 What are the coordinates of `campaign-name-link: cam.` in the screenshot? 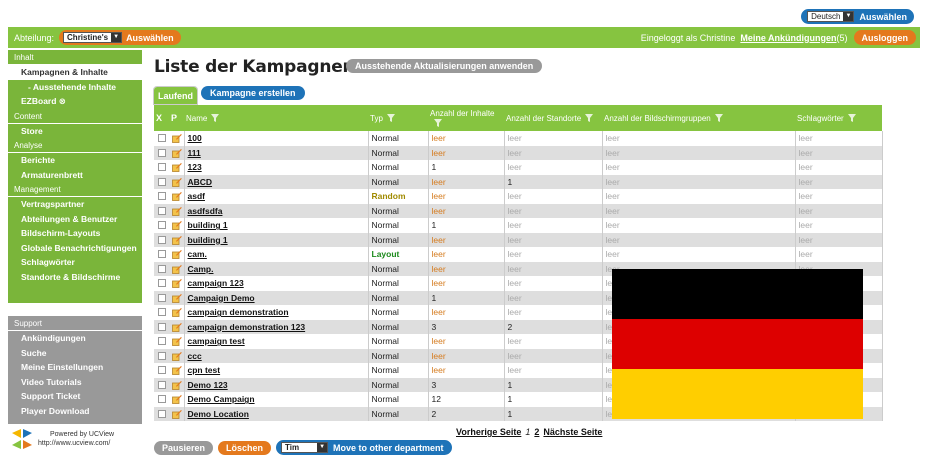 It's located at (197, 254).